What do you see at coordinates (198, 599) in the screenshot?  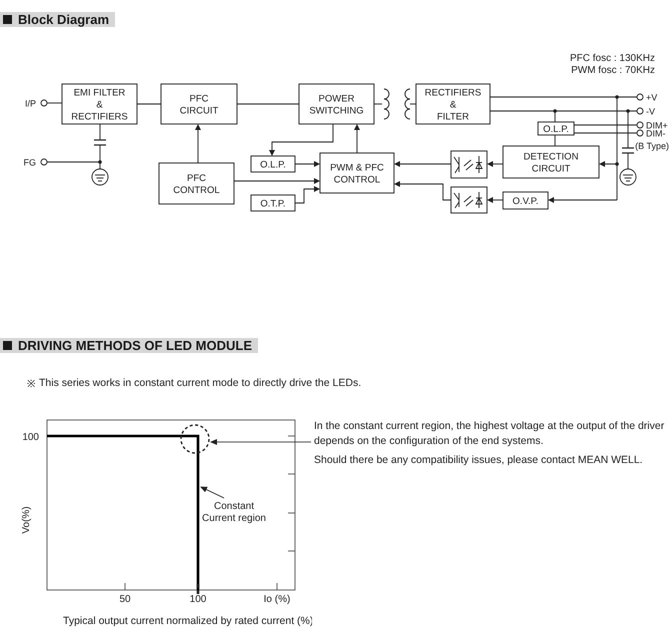 I see `x-tick-label: 100` at bounding box center [198, 599].